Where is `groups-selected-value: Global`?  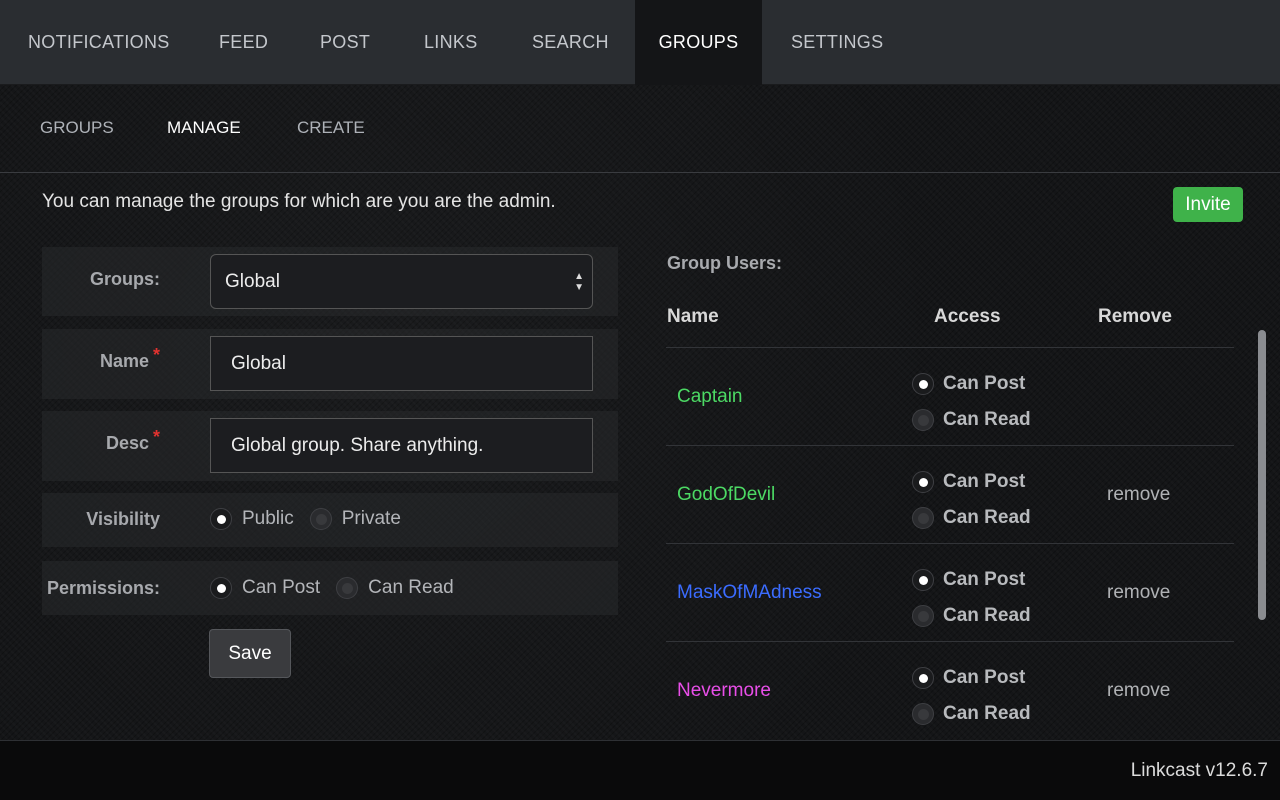 groups-selected-value: Global is located at coordinates (252, 281).